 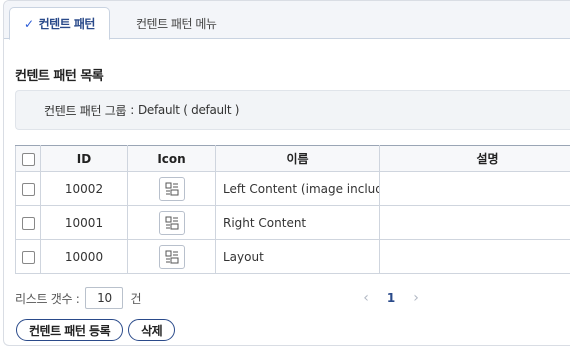 What do you see at coordinates (84, 188) in the screenshot?
I see `row-id: 10002` at bounding box center [84, 188].